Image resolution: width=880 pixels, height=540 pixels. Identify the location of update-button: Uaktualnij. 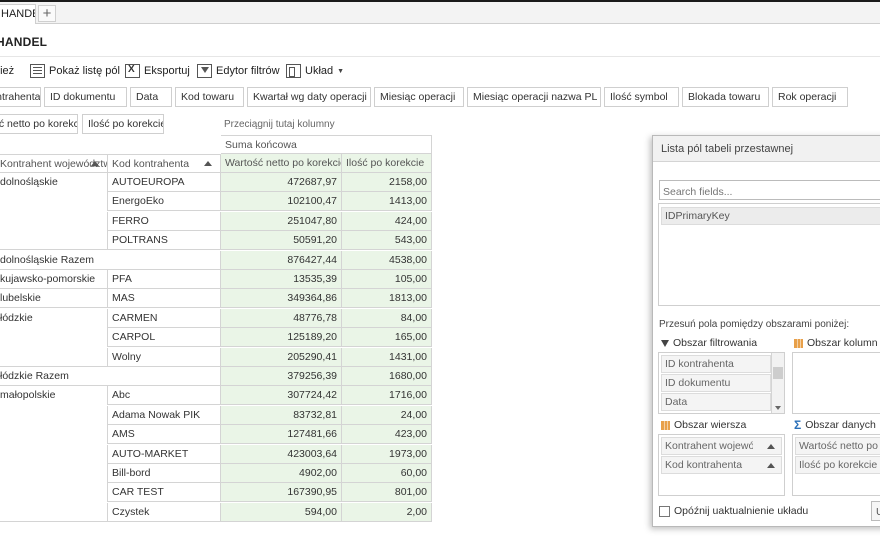
(875, 511).